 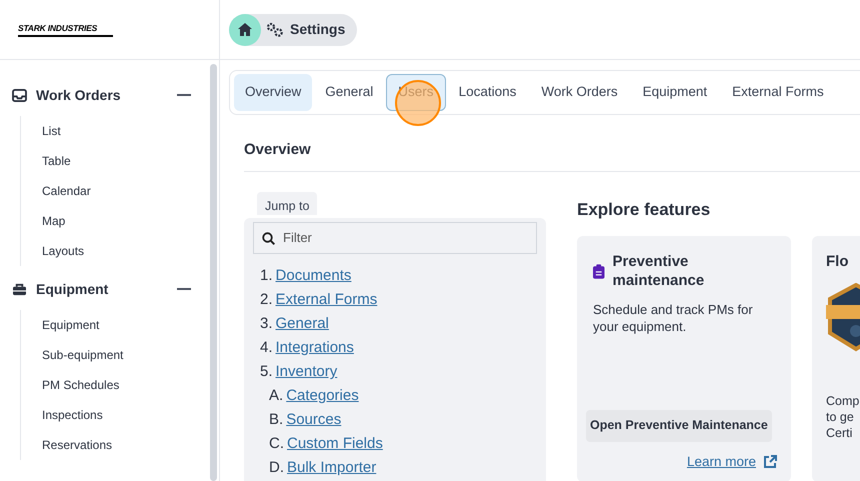 What do you see at coordinates (19, 95) in the screenshot?
I see `inbox-icon` at bounding box center [19, 95].